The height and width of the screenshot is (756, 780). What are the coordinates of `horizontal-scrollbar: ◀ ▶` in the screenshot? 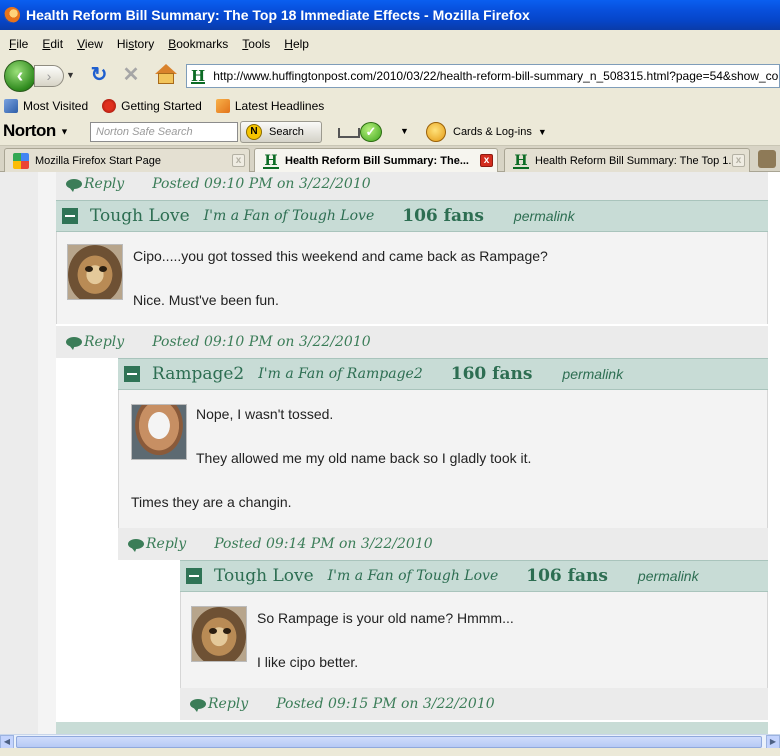 It's located at (390, 741).